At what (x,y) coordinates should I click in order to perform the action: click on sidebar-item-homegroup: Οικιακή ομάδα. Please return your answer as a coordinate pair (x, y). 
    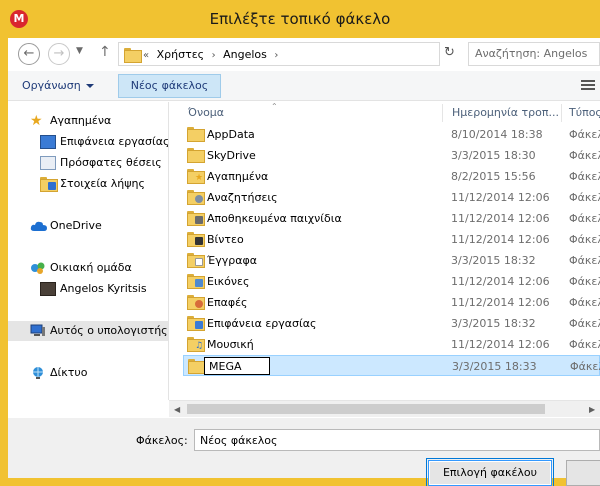
    Looking at the image, I should click on (88, 268).